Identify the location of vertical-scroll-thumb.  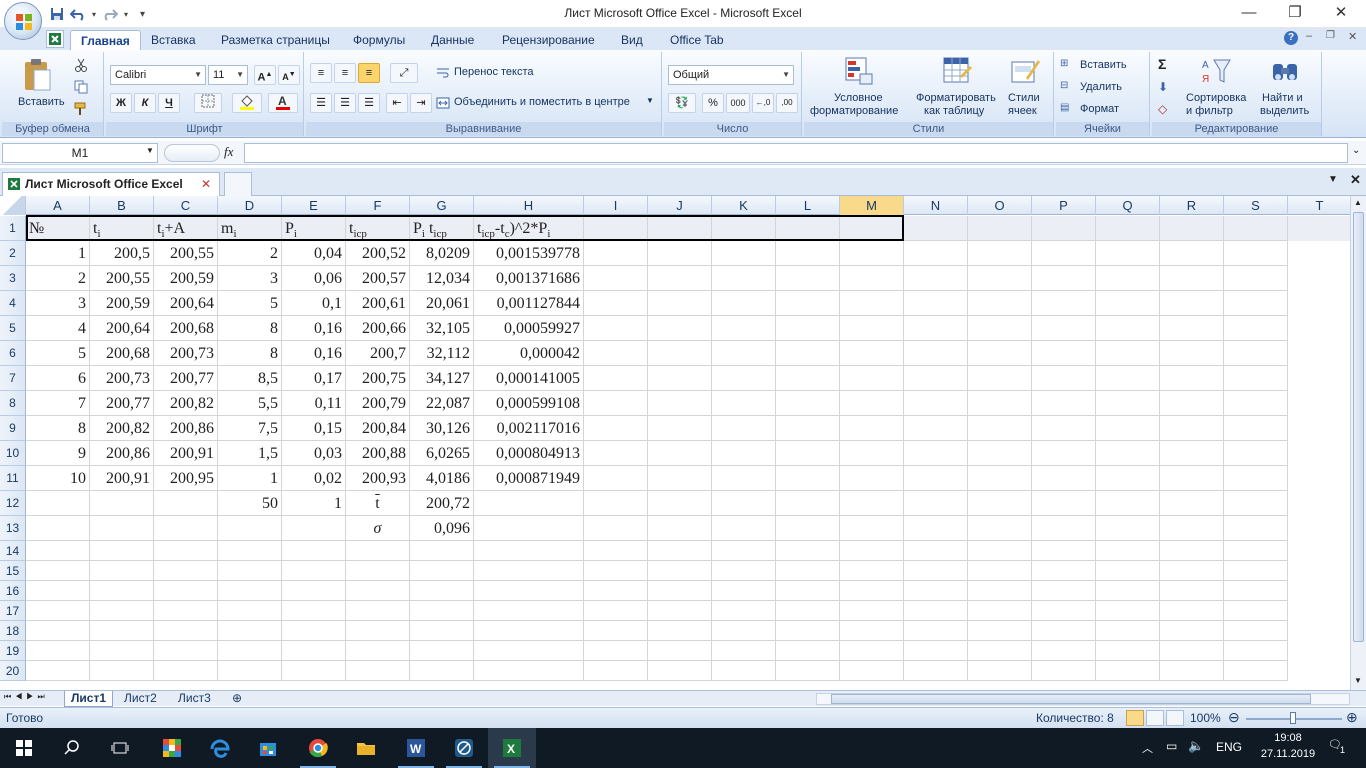
(1358, 427).